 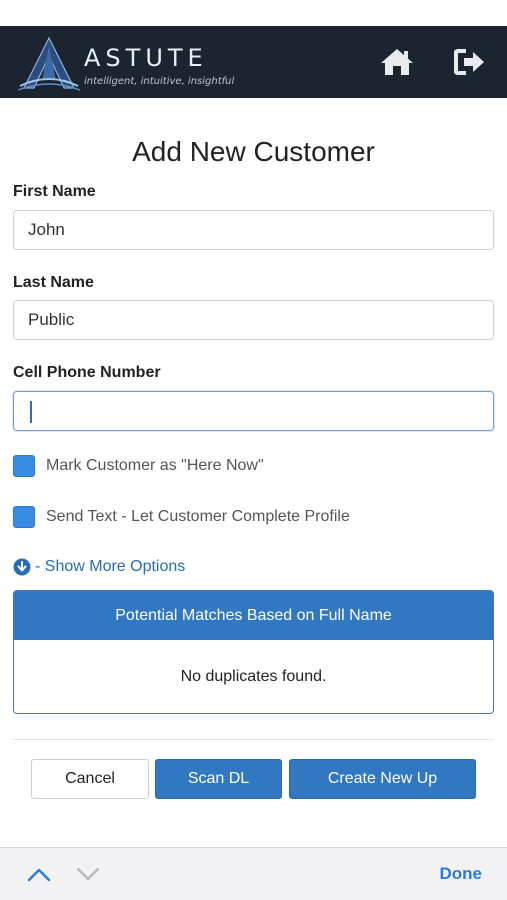 I want to click on divider, so click(x=253, y=739).